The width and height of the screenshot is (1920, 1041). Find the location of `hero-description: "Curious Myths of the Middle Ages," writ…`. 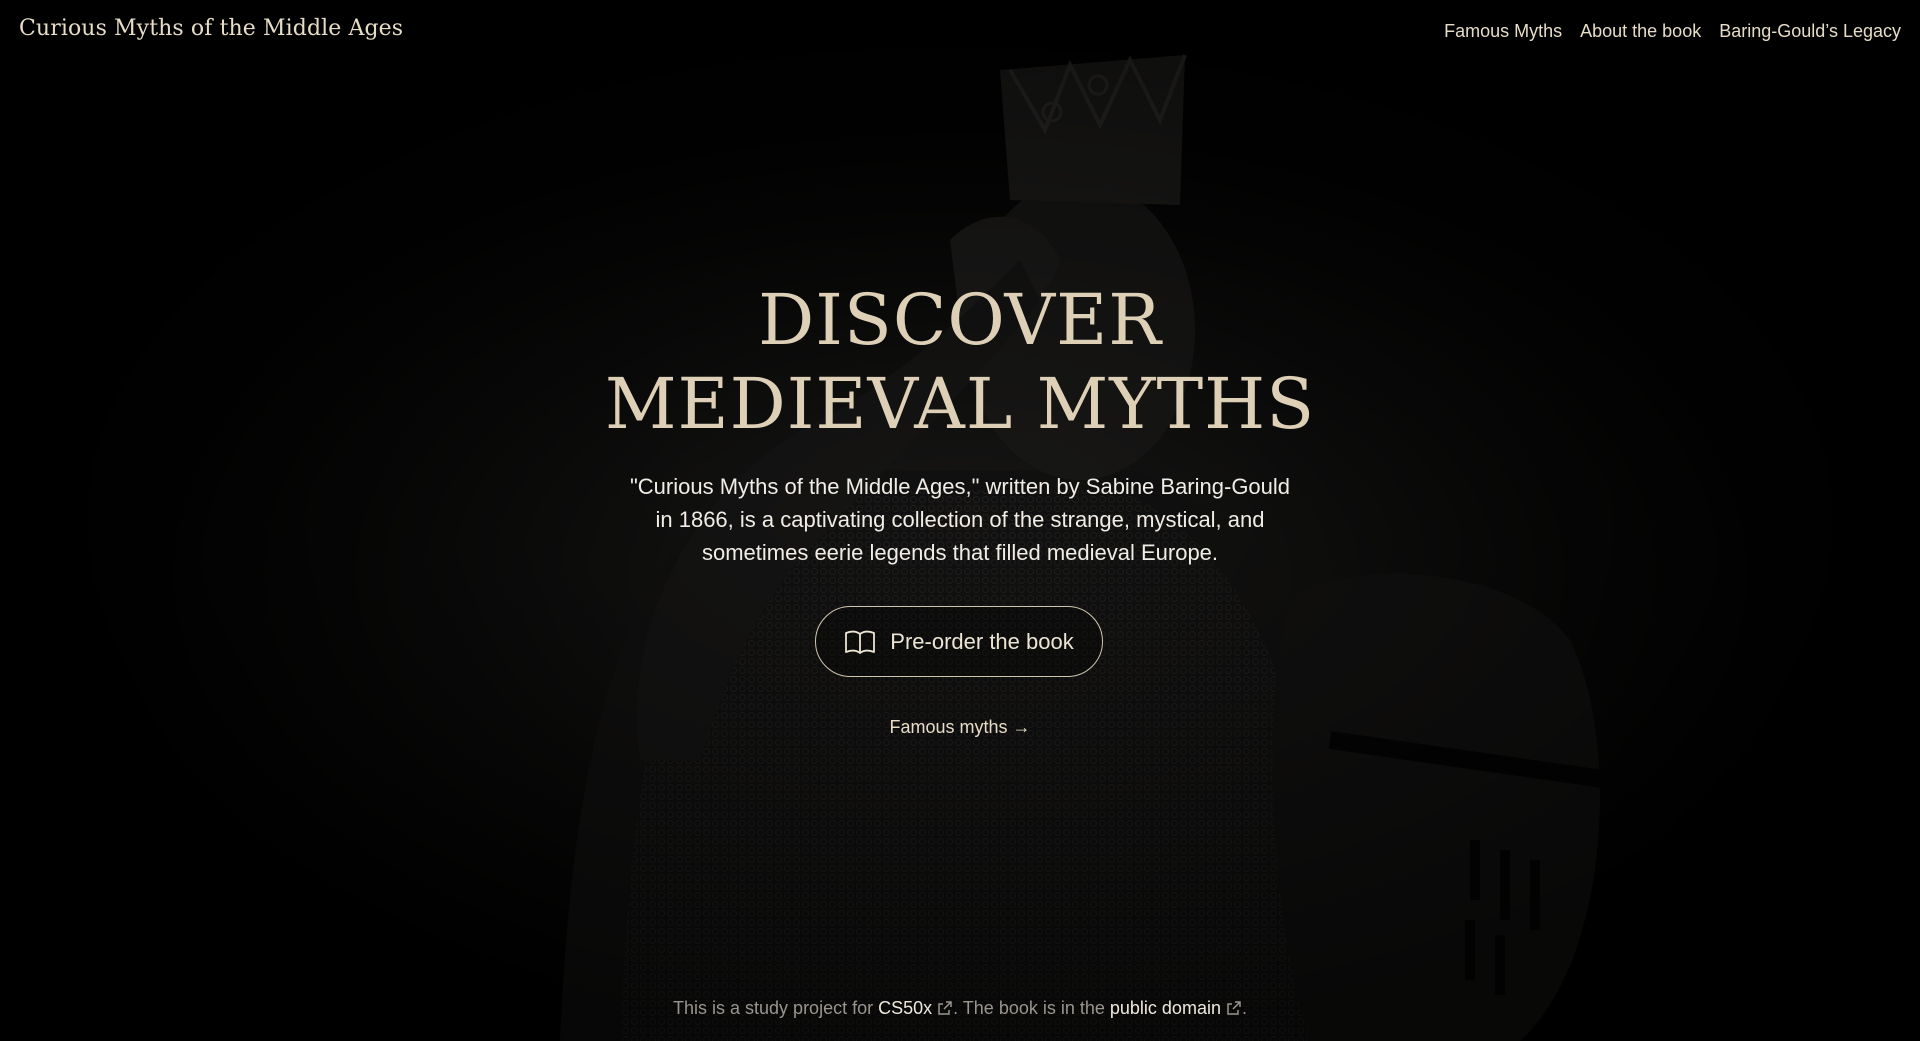

hero-description: "Curious Myths of the Middle Ages," writ… is located at coordinates (960, 519).